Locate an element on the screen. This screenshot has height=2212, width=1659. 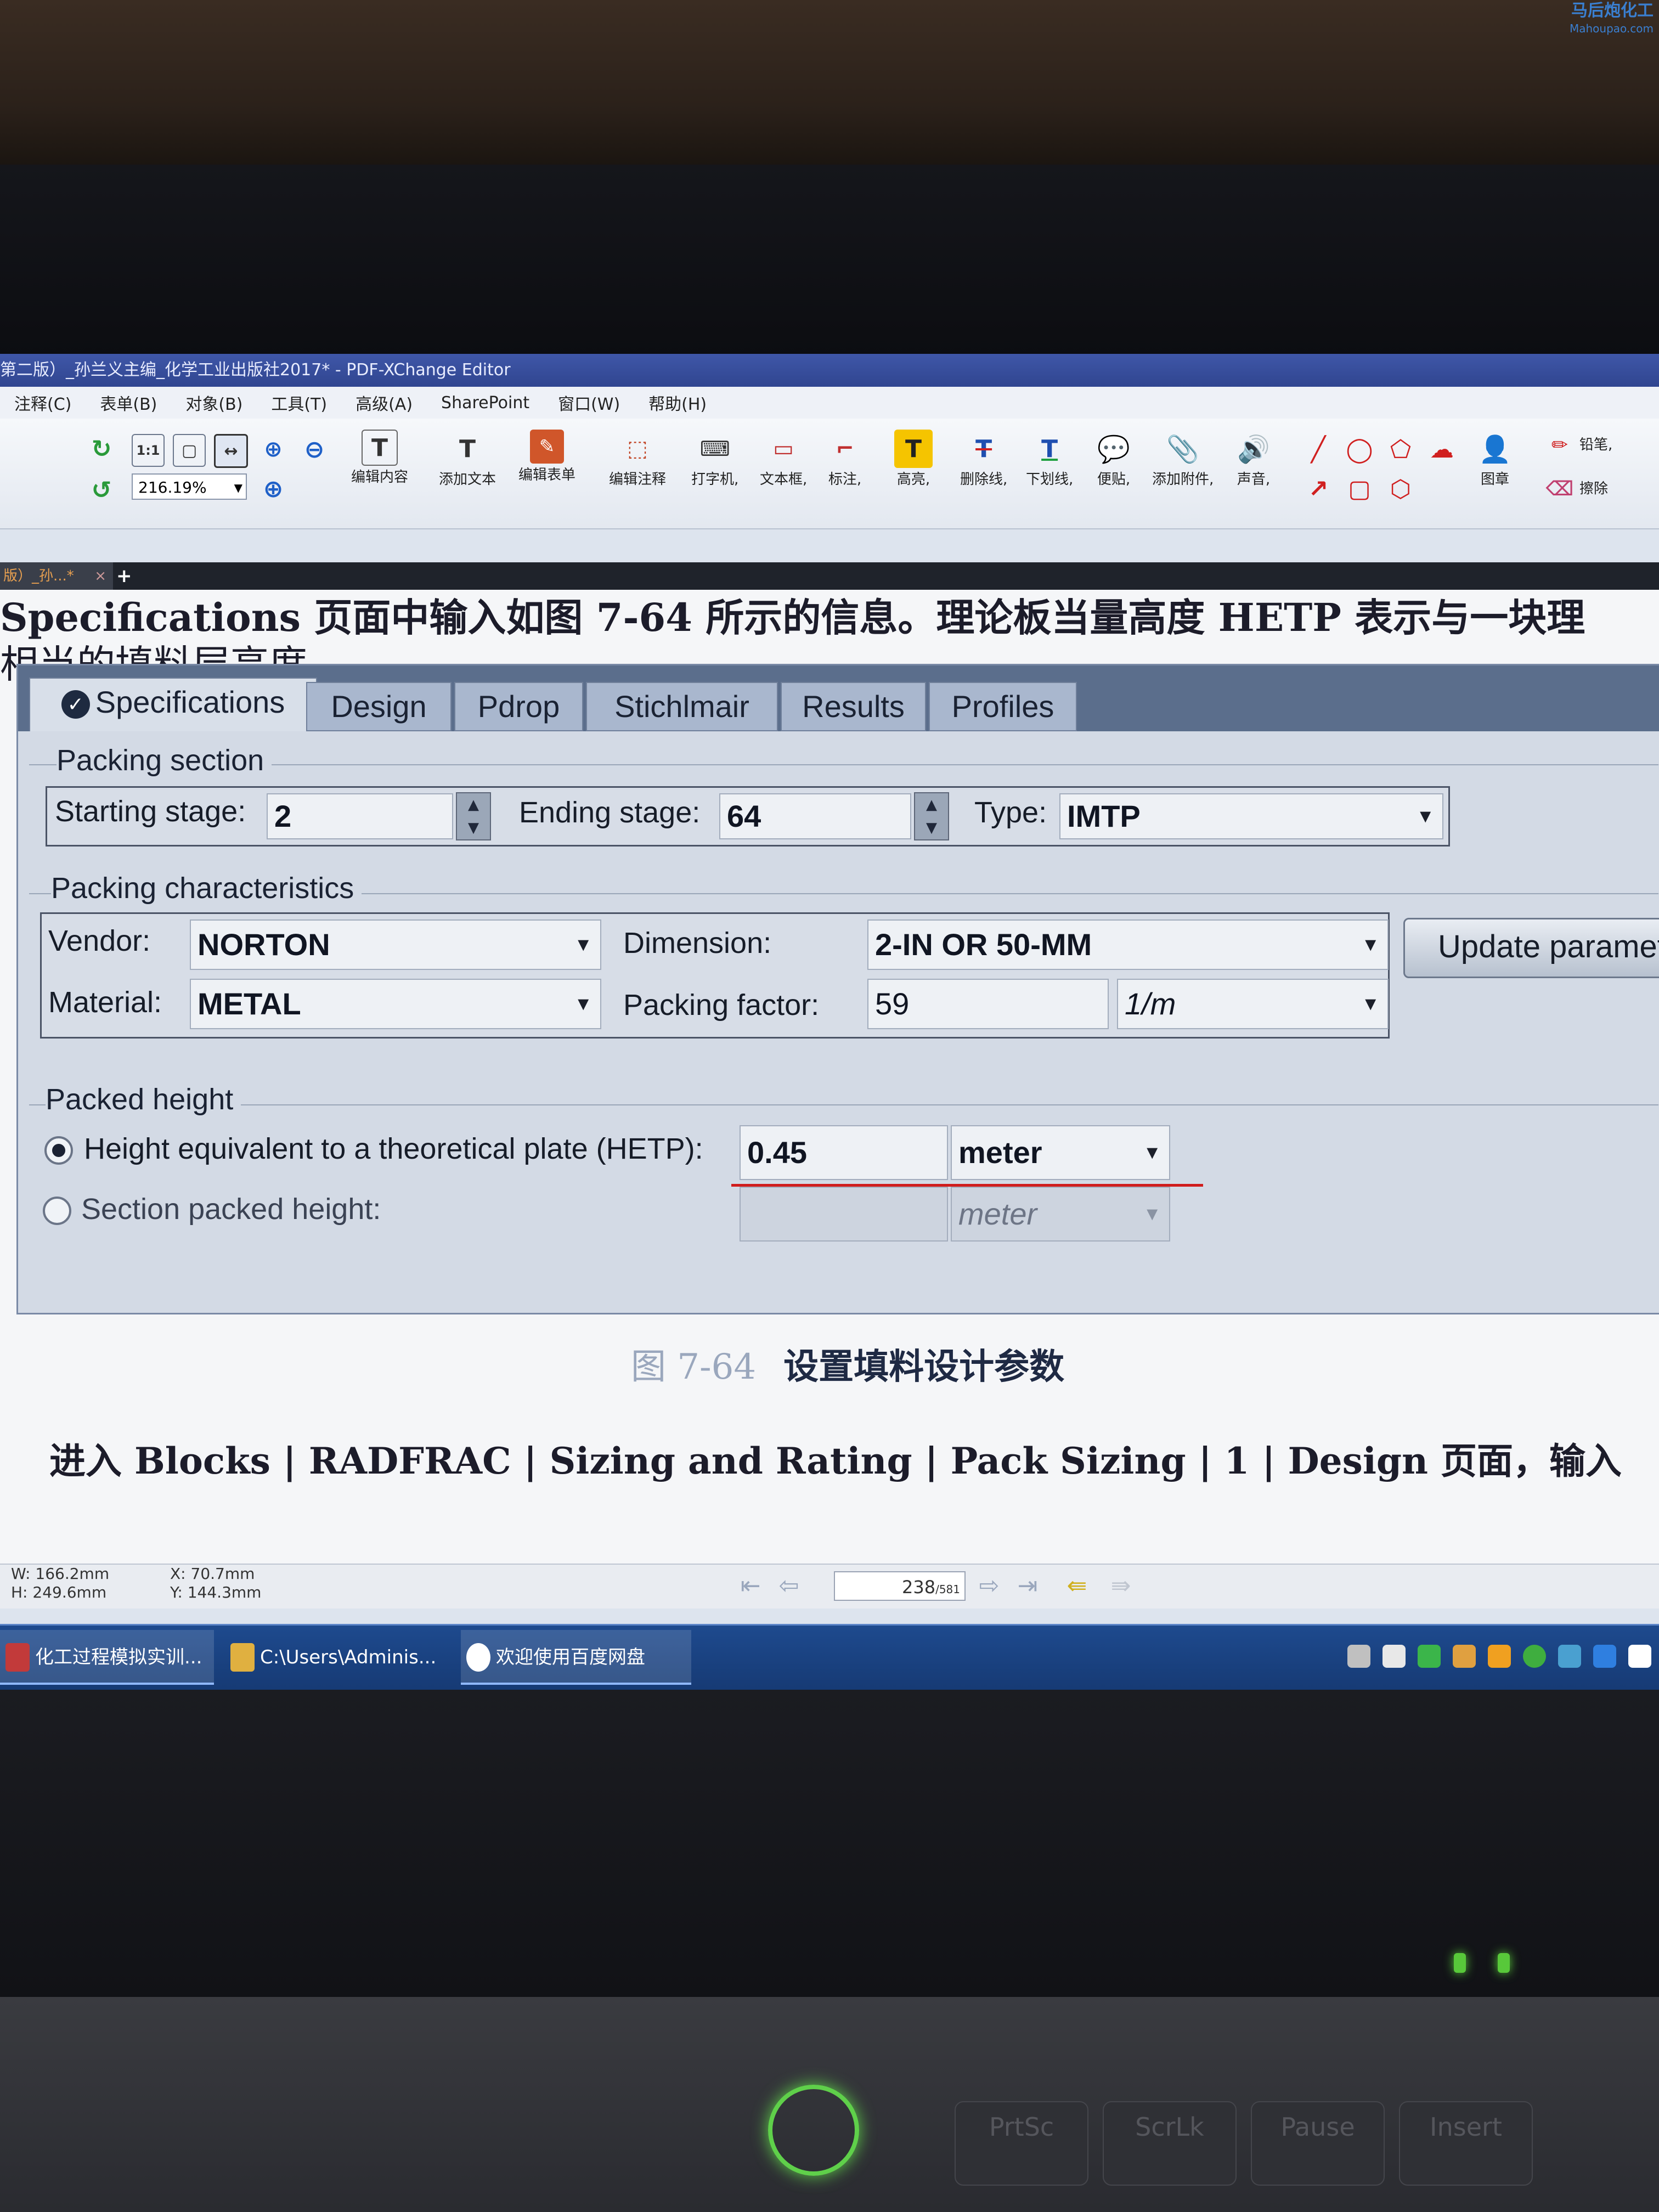
menu-item-object: 对象(B) is located at coordinates (214, 403).